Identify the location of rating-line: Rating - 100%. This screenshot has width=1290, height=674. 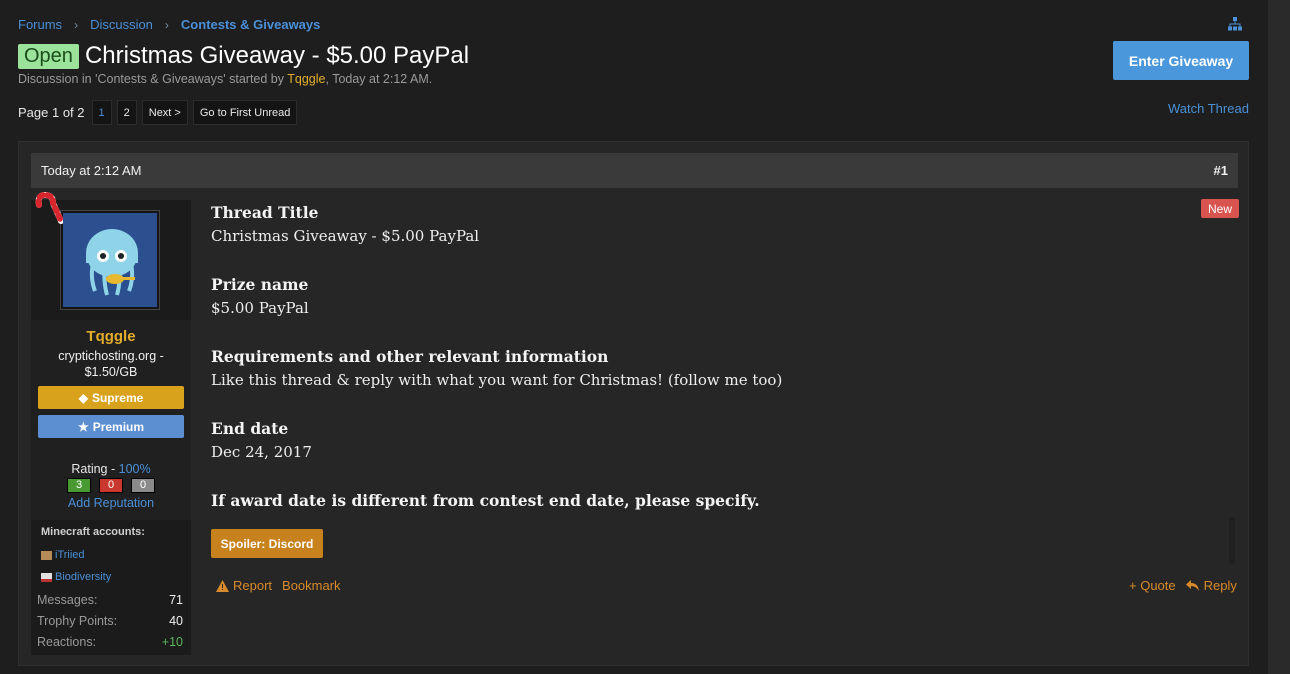
(111, 469).